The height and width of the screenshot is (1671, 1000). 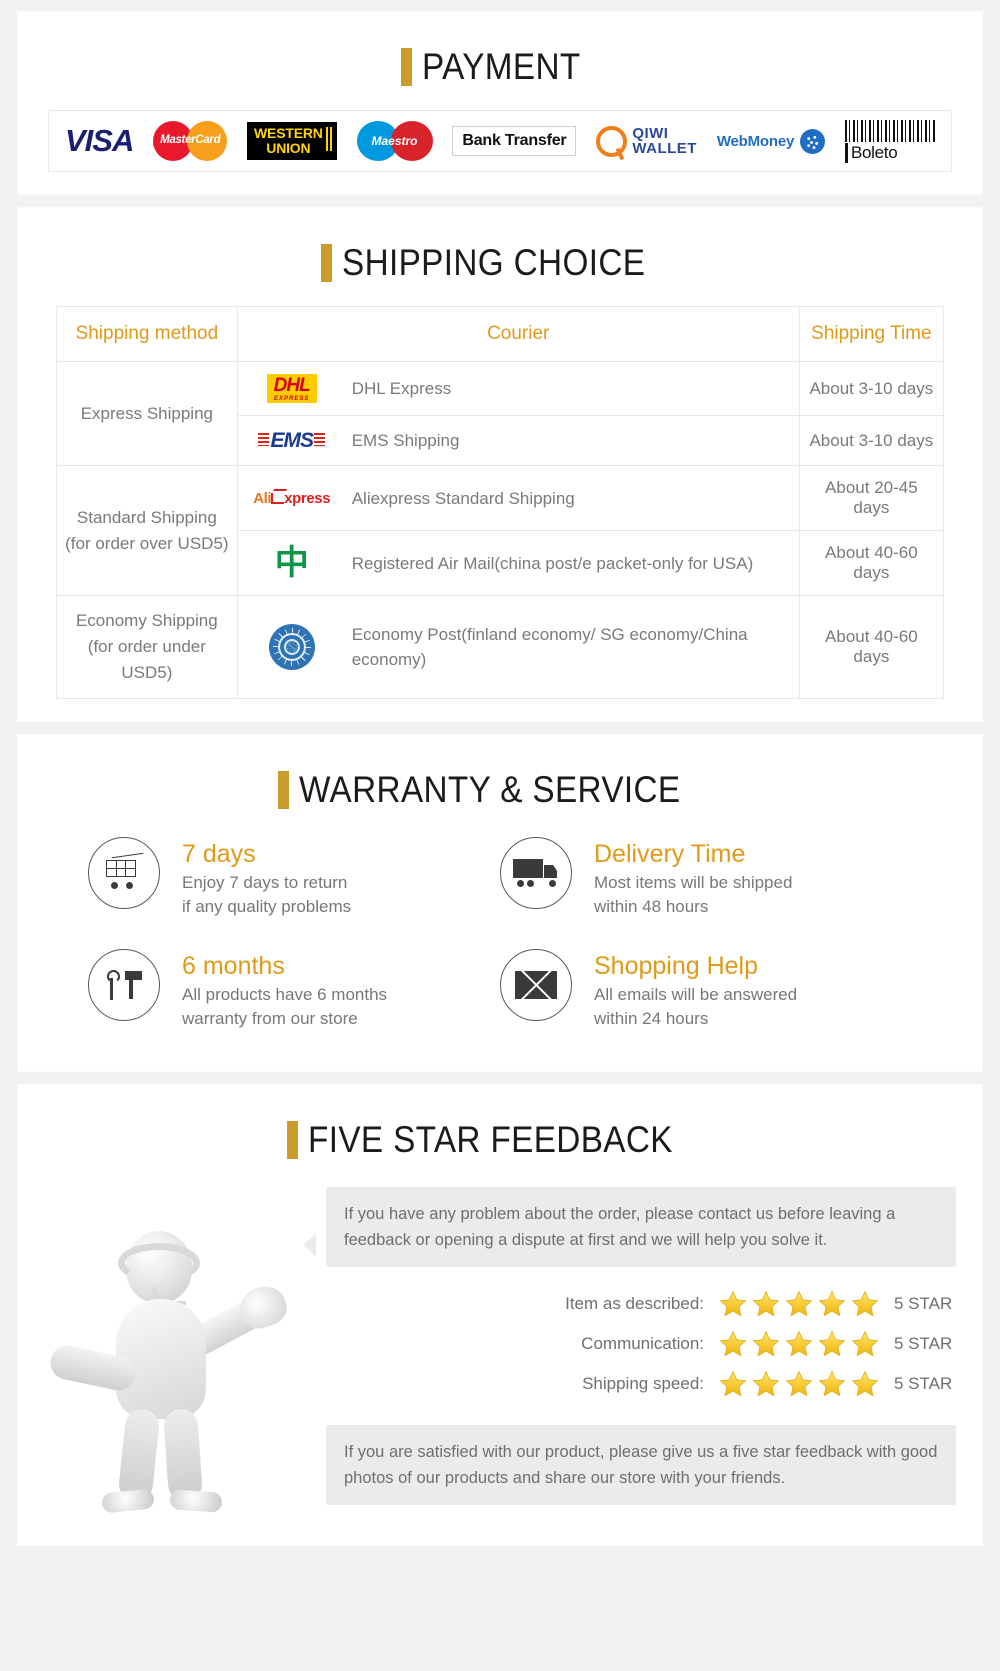 I want to click on cart-body, so click(x=121, y=868).